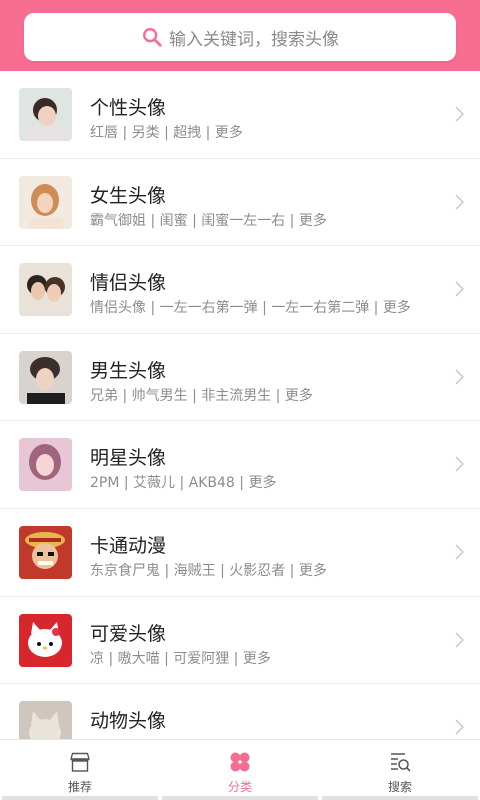  What do you see at coordinates (79, 787) in the screenshot?
I see `tab-label: 推荐` at bounding box center [79, 787].